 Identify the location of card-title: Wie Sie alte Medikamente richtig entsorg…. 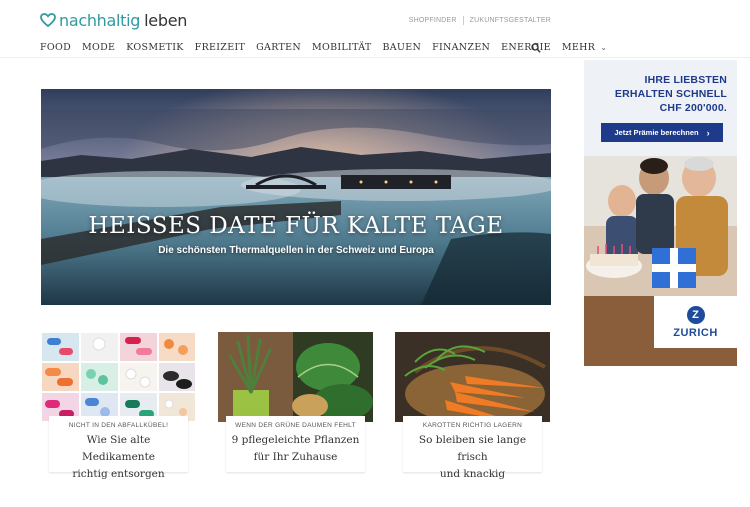
(118, 457).